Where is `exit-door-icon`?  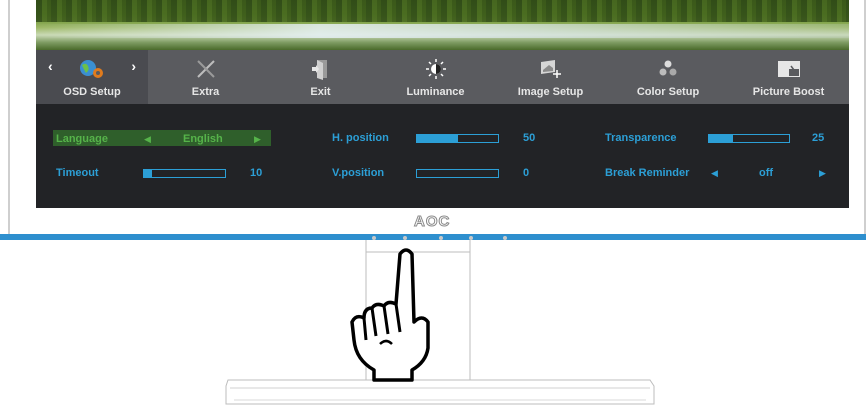
exit-door-icon is located at coordinates (319, 70).